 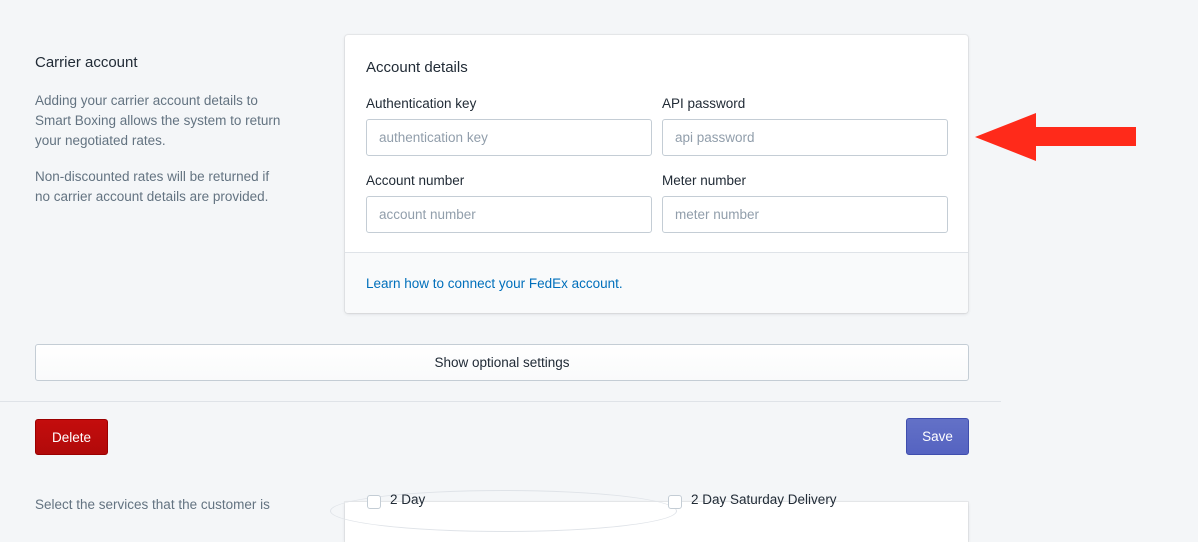 I want to click on services-description: Select the services that the customer is, so click(x=152, y=504).